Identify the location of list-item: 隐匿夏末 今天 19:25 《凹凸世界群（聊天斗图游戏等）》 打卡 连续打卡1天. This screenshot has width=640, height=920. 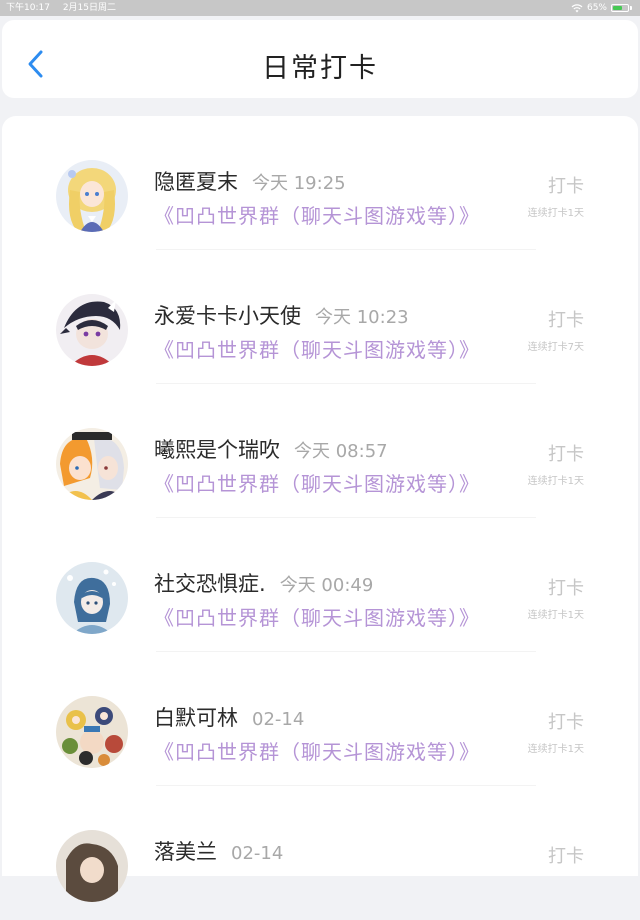
(320, 183).